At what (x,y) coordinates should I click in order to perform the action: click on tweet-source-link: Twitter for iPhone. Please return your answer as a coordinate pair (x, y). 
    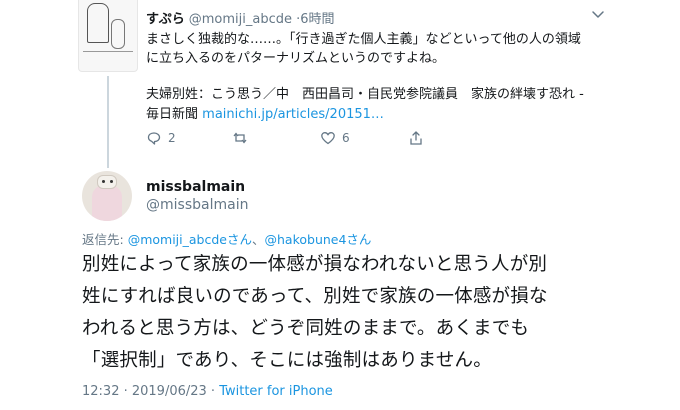
    Looking at the image, I should click on (276, 391).